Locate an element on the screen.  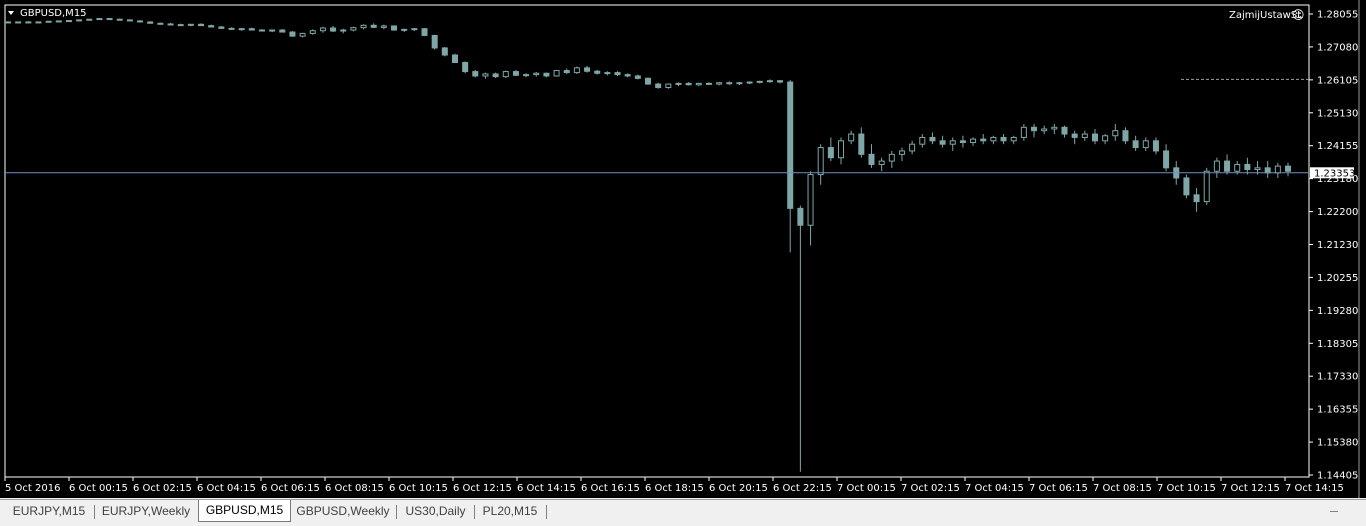
time-tick-label: 7 Oct 12:15 is located at coordinates (1250, 488).